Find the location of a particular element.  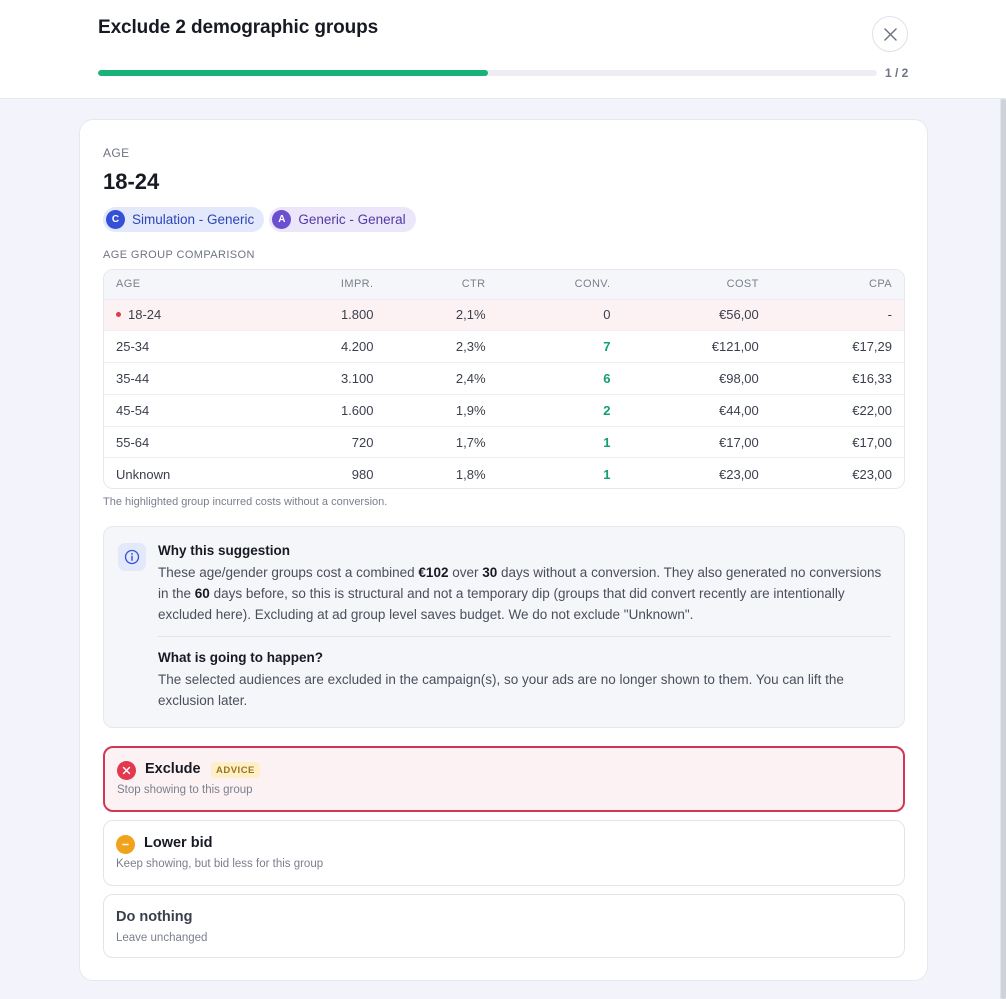

cell-impr: 1.600 is located at coordinates (357, 410).